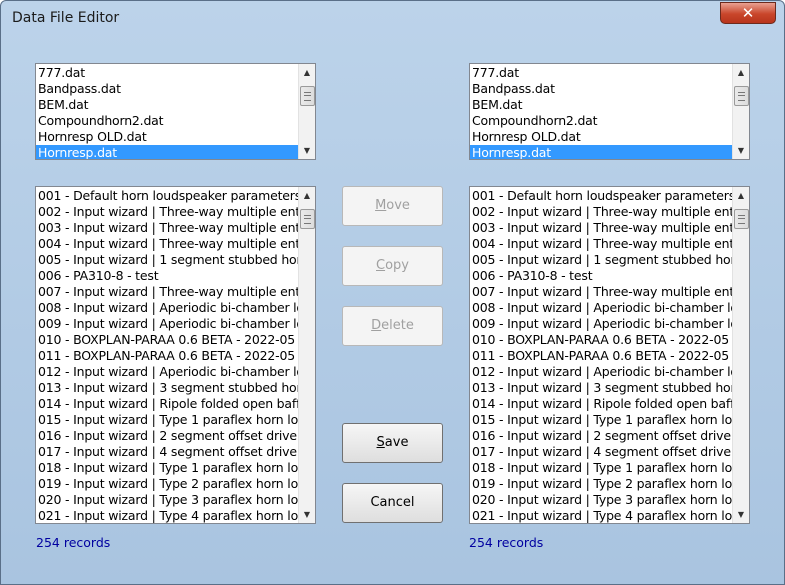 The height and width of the screenshot is (585, 785). I want to click on copy-button-label: Copy, so click(392, 265).